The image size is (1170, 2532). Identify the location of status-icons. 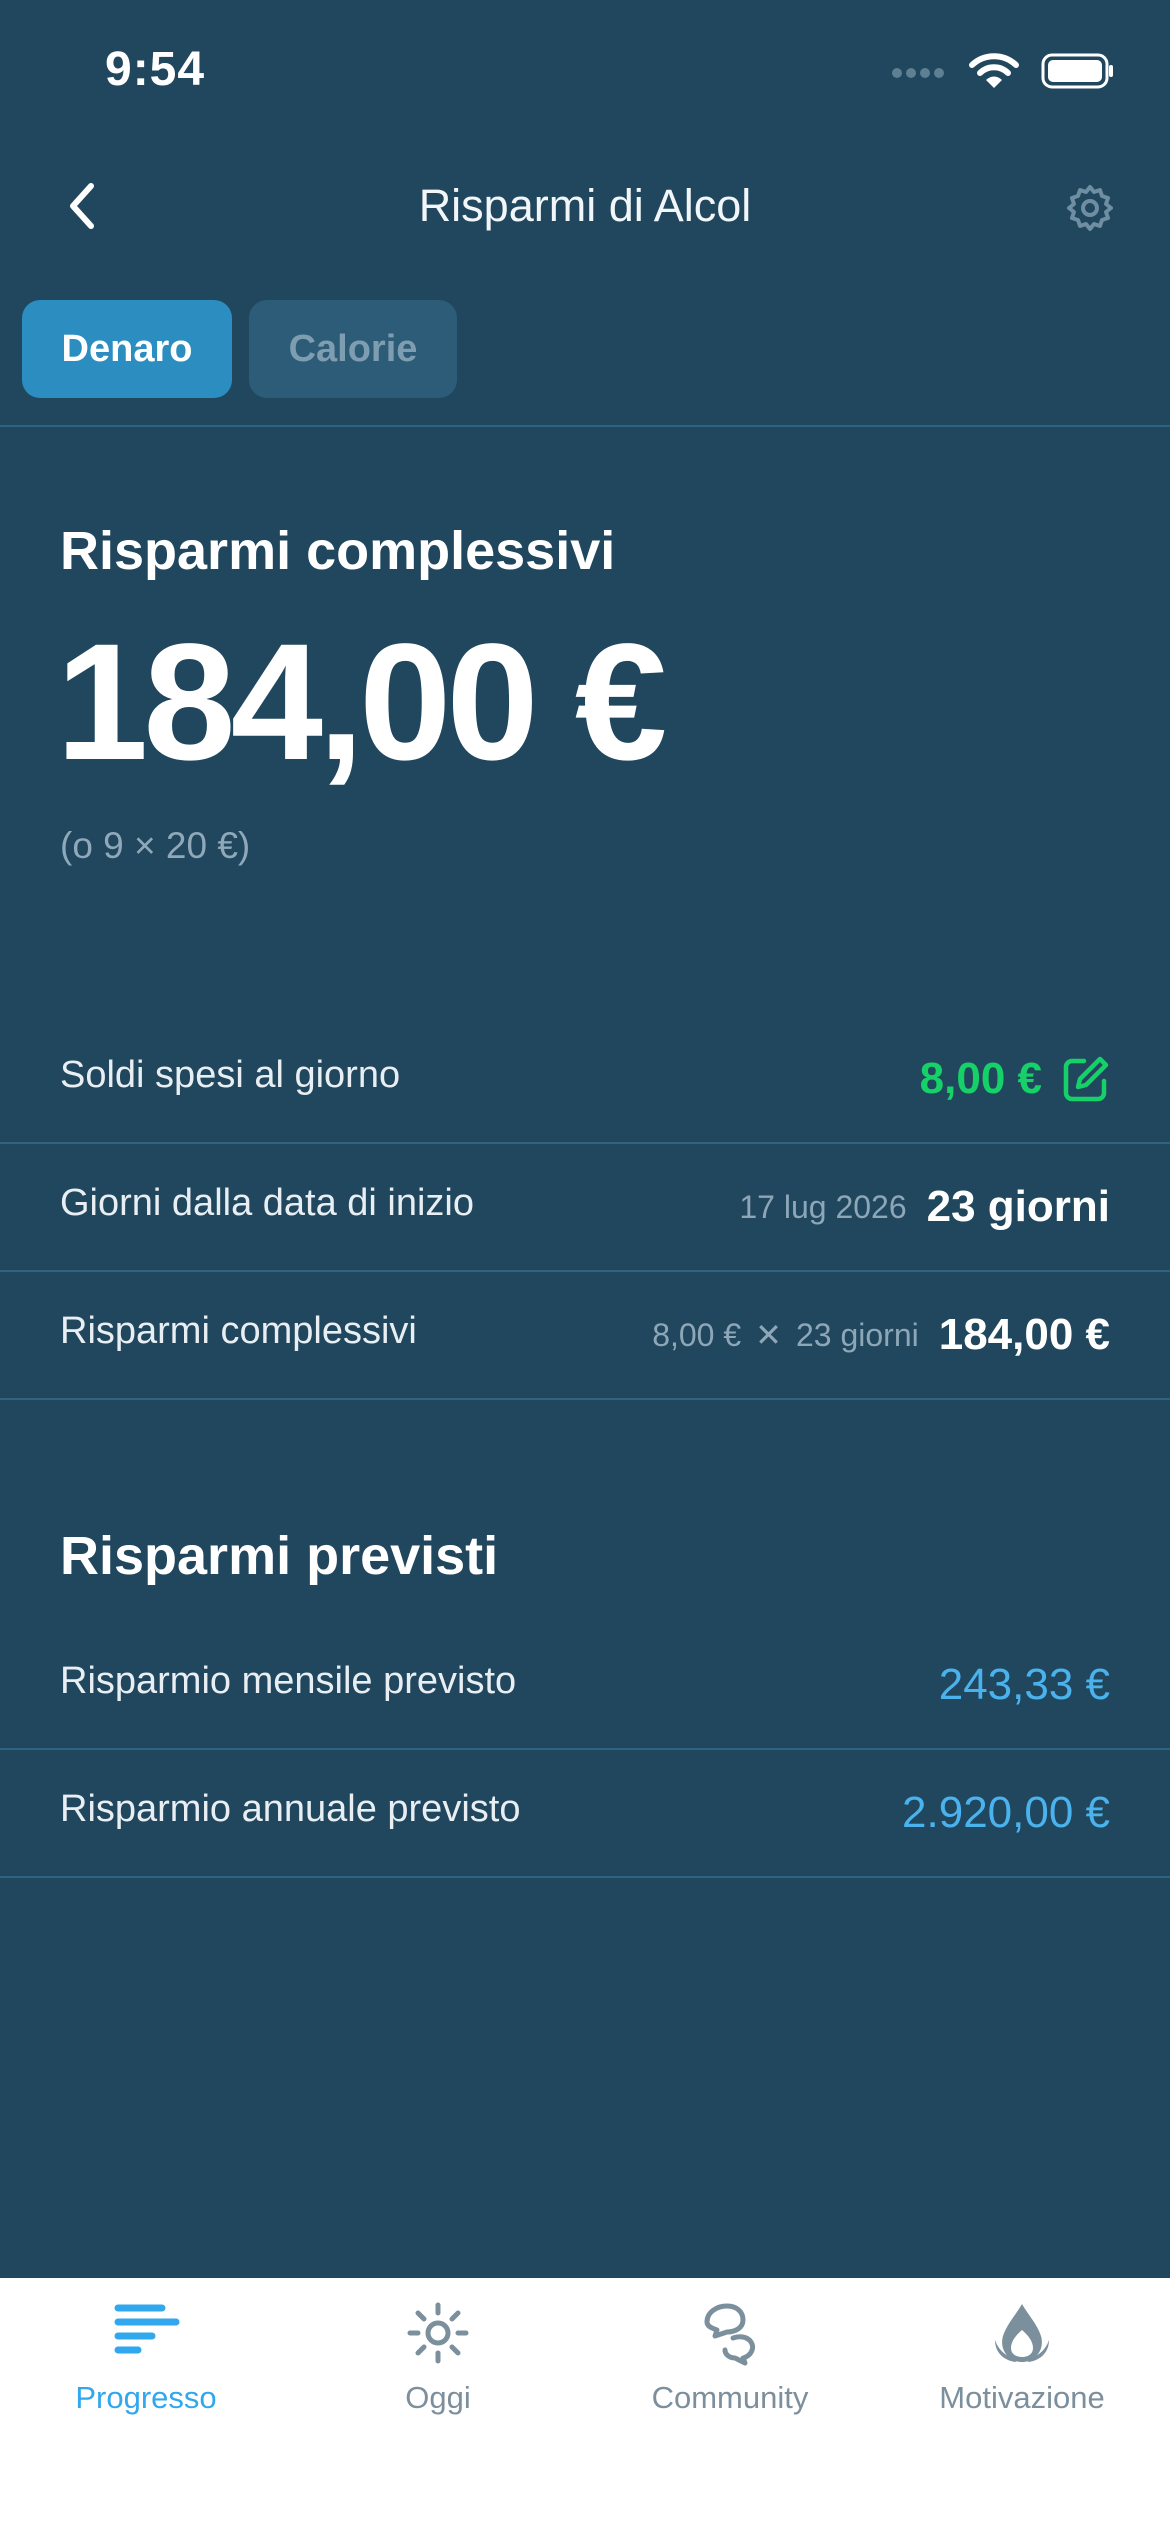
(1003, 71).